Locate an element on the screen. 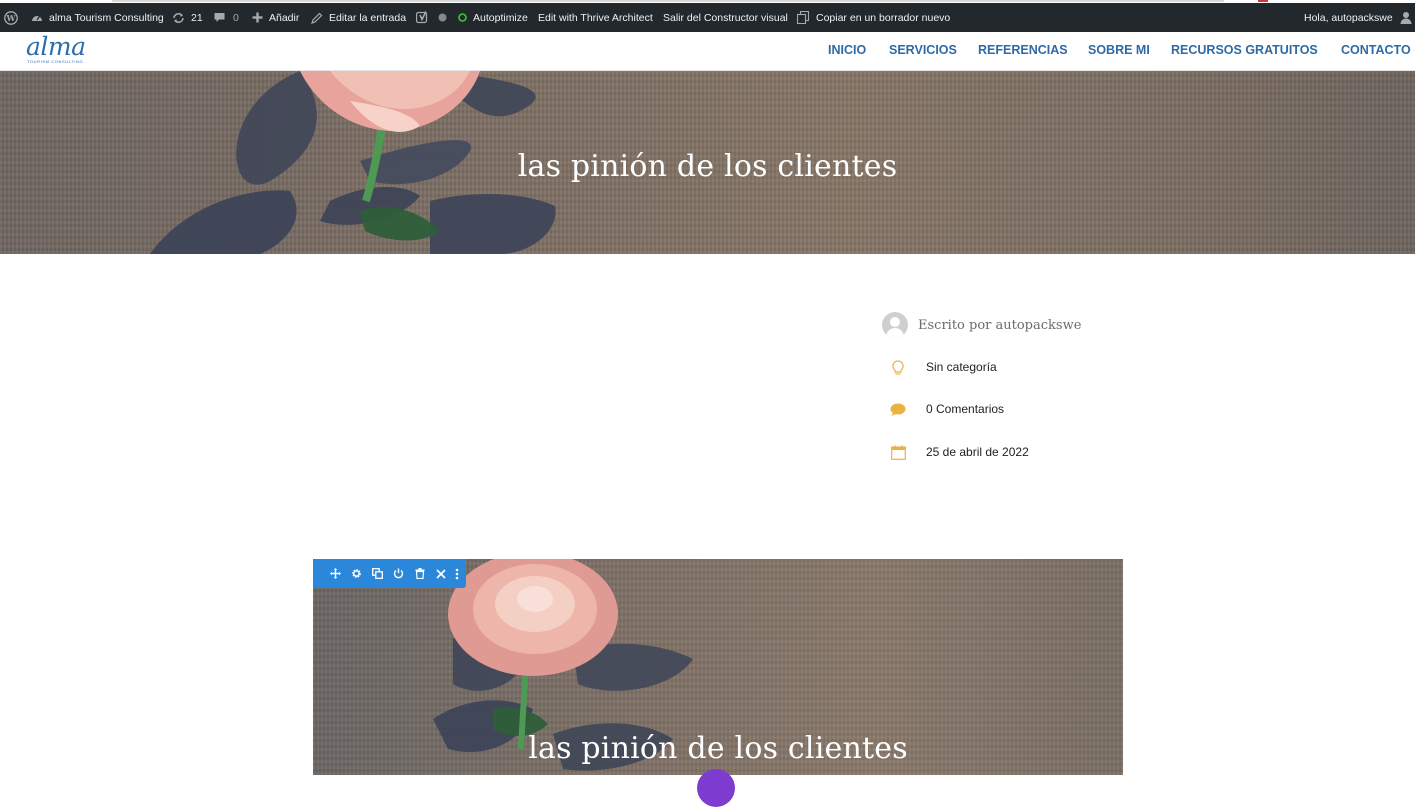 The image size is (1415, 807). exit-visual-builder-link: Salir del Constructor visual is located at coordinates (725, 17).